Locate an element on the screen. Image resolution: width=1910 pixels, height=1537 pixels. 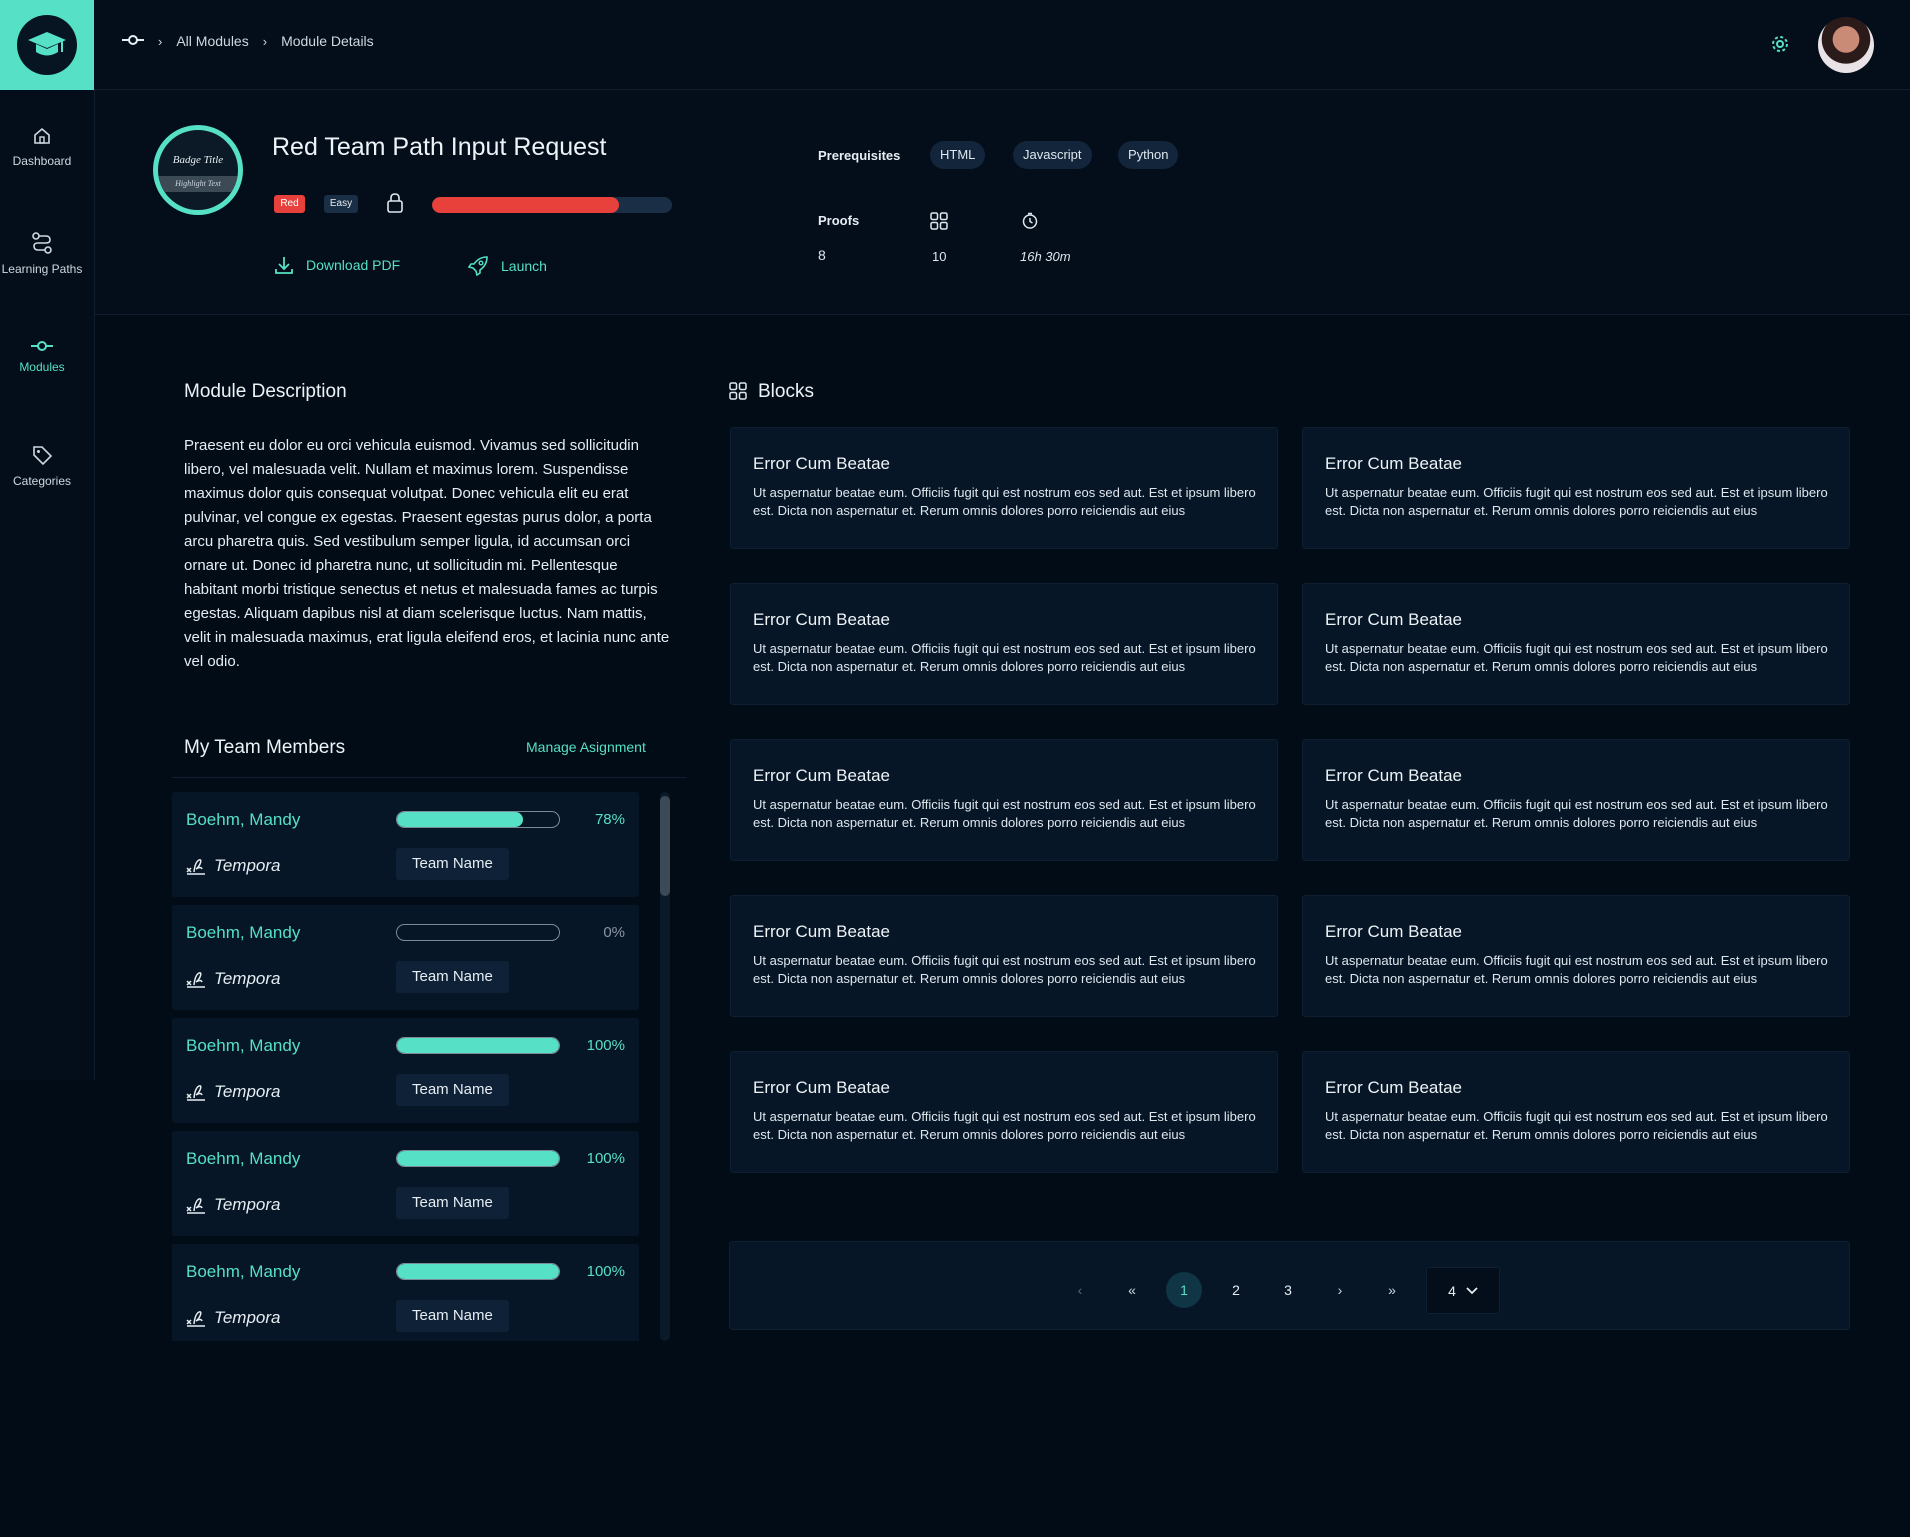
download-icon is located at coordinates (284, 265).